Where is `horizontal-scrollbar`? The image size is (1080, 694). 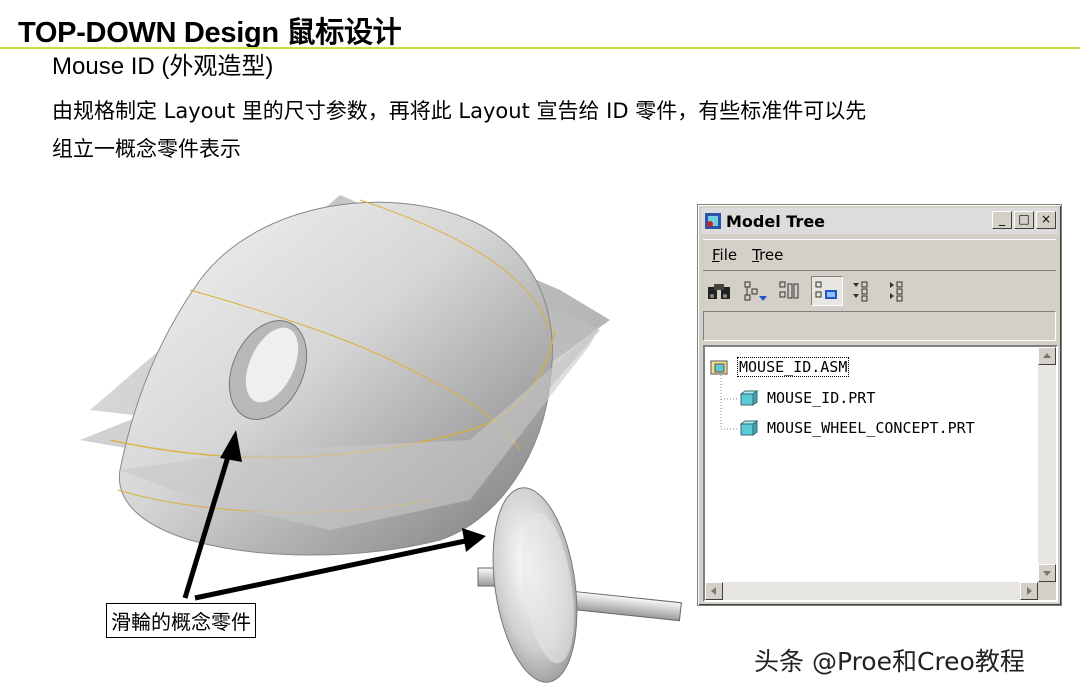
horizontal-scrollbar is located at coordinates (871, 591).